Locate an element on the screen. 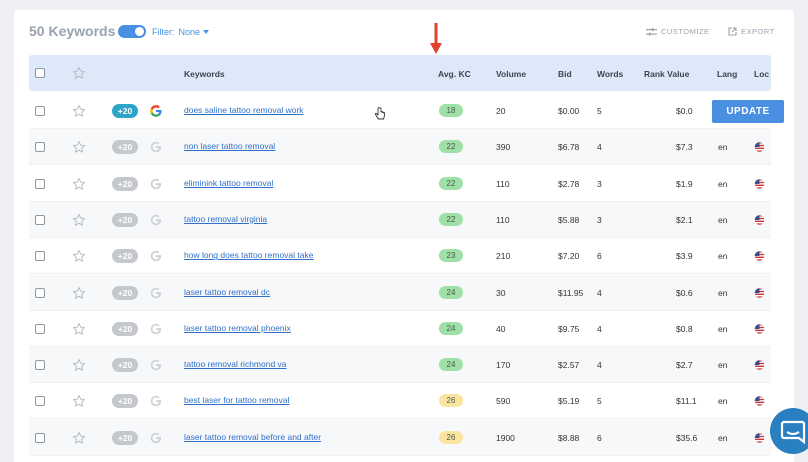 This screenshot has width=808, height=462. volume-cell: 110 is located at coordinates (503, 183).